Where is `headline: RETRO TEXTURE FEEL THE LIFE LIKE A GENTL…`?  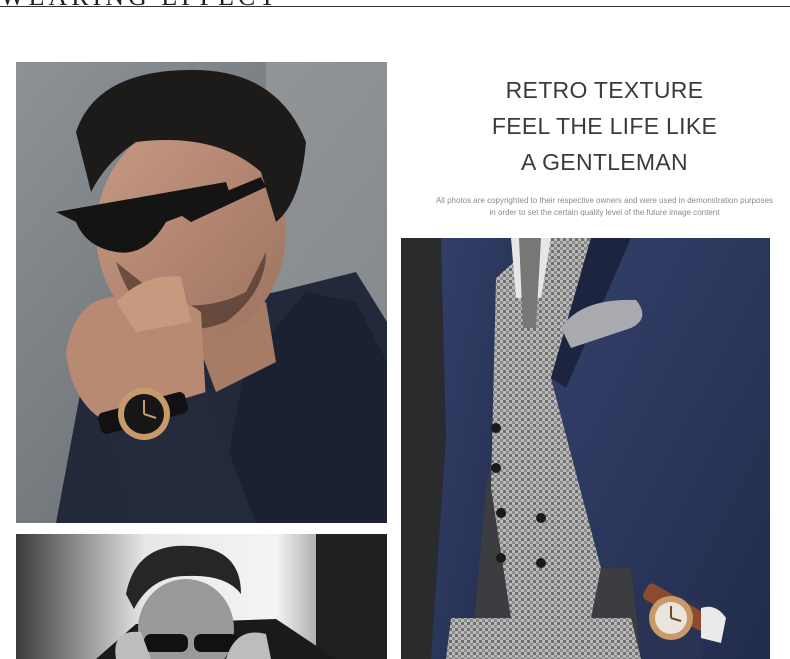
headline: RETRO TEXTURE FEEL THE LIFE LIKE A GENTL… is located at coordinates (596, 126).